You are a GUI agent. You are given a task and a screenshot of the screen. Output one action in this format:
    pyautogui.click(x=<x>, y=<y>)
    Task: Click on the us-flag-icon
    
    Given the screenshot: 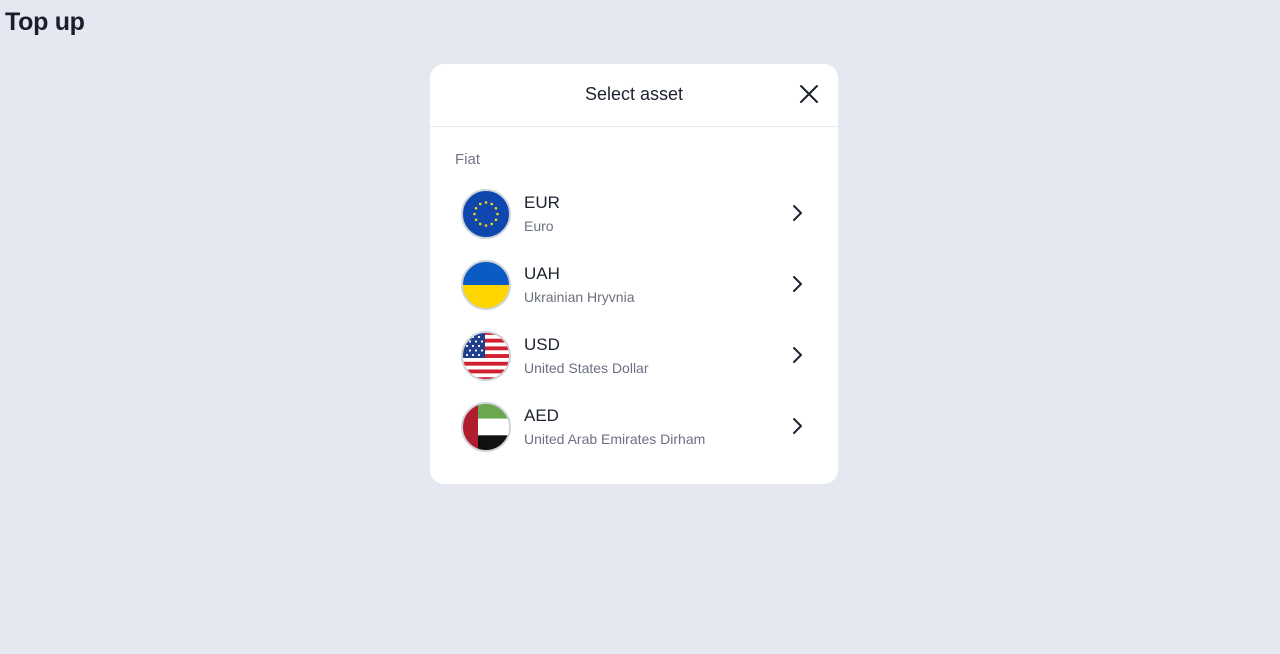 What is the action you would take?
    pyautogui.click(x=486, y=356)
    